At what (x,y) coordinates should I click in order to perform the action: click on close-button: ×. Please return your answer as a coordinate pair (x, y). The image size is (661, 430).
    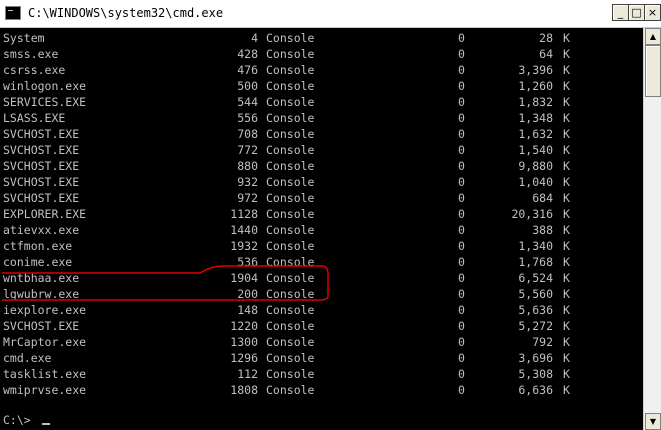
    Looking at the image, I should click on (652, 12).